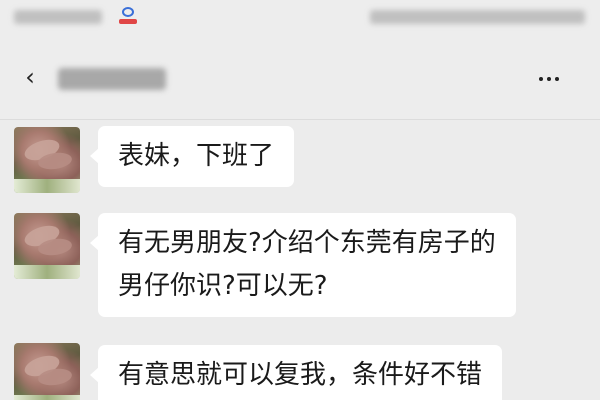 The height and width of the screenshot is (400, 600). I want to click on message-text: 表妹，下班了, so click(196, 156).